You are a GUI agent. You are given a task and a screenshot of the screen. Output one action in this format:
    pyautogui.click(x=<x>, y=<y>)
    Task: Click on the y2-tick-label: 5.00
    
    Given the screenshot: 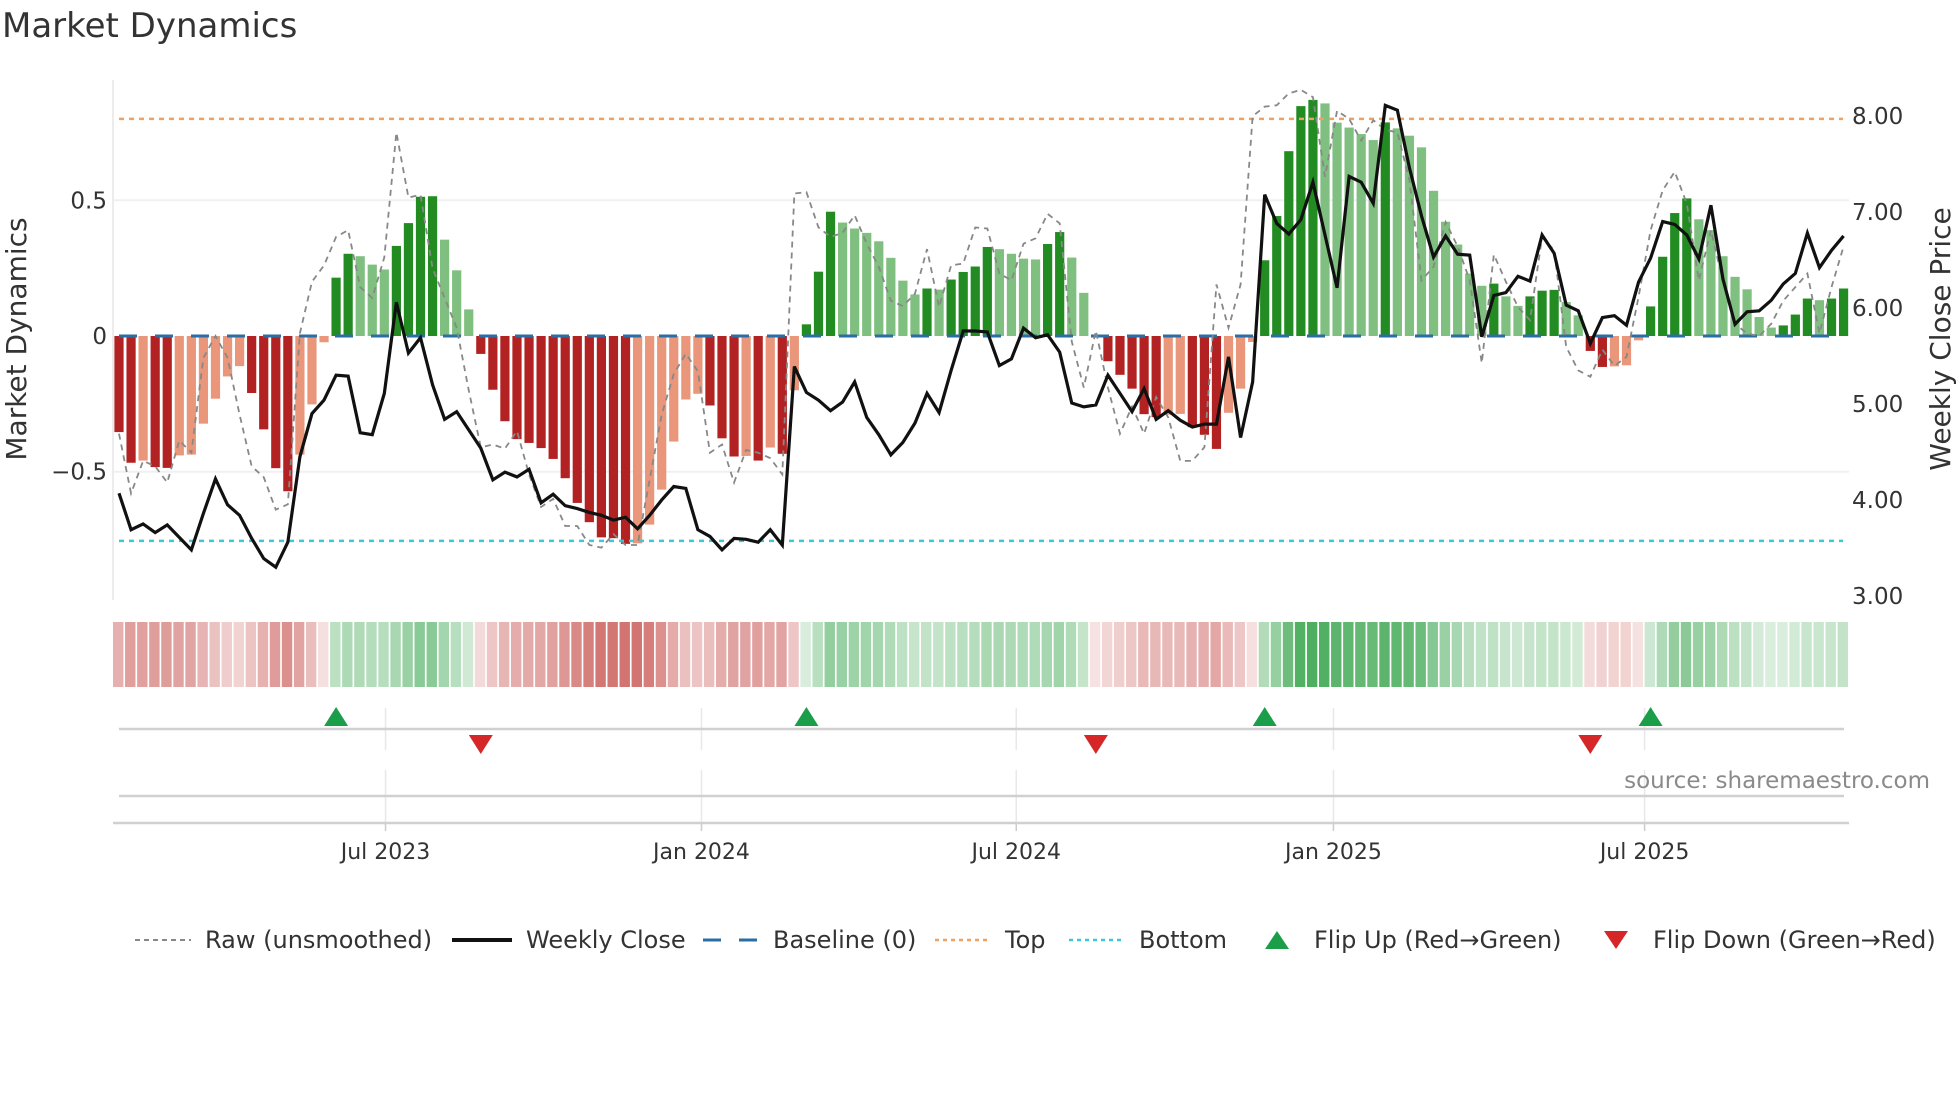 What is the action you would take?
    pyautogui.click(x=1877, y=405)
    